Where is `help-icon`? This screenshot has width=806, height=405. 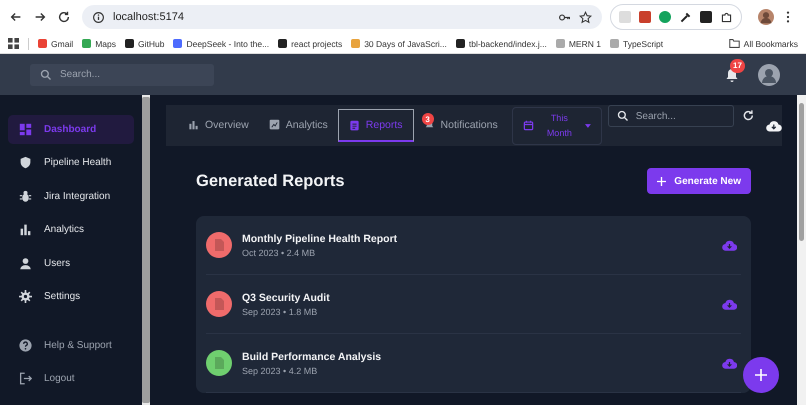
help-icon is located at coordinates (25, 345).